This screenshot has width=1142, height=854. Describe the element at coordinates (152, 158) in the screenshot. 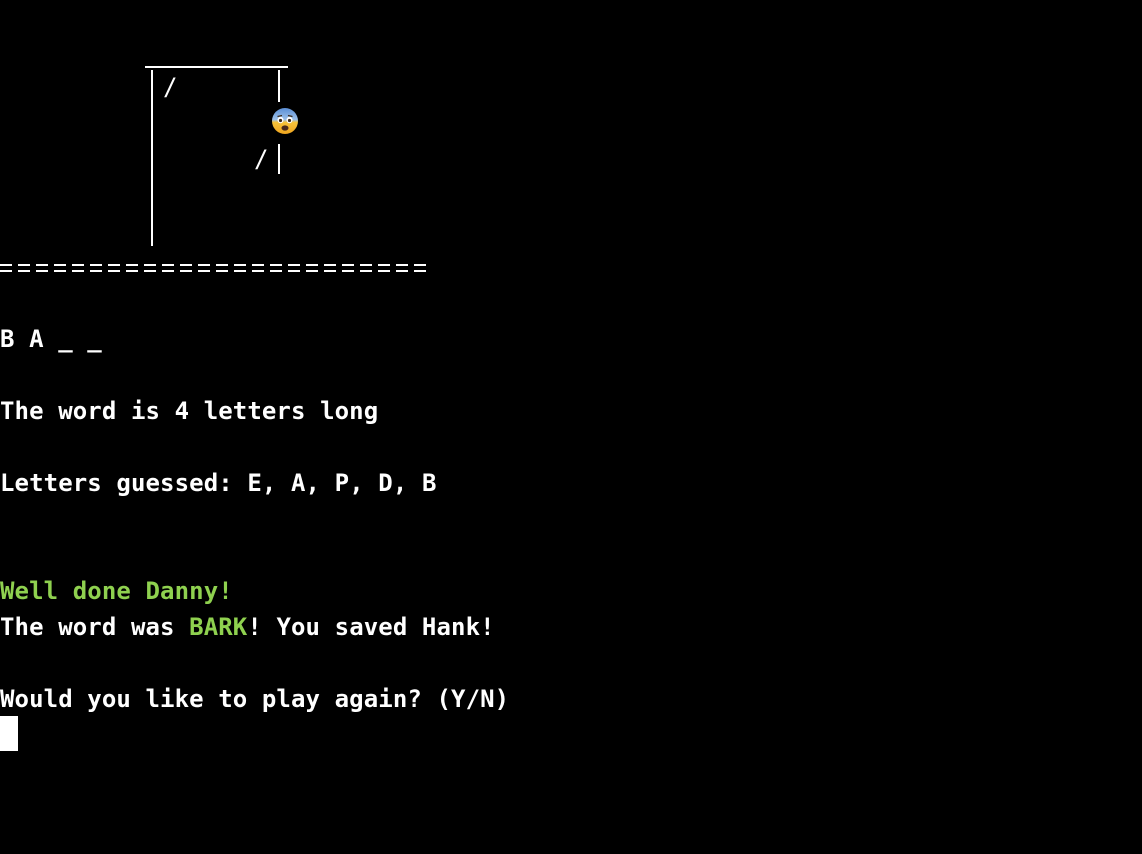

I see `gallows-post` at that location.